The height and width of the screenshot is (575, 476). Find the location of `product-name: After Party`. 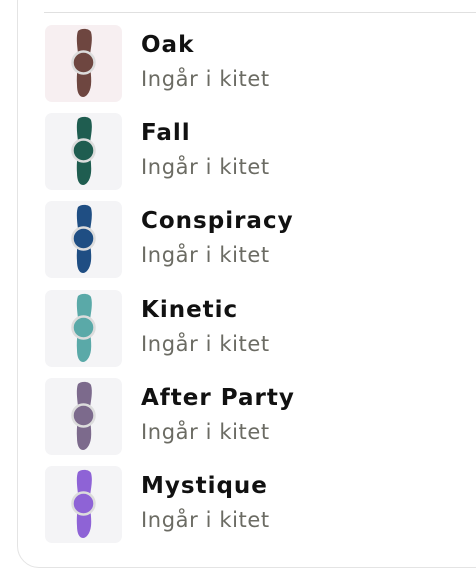

product-name: After Party is located at coordinates (218, 397).